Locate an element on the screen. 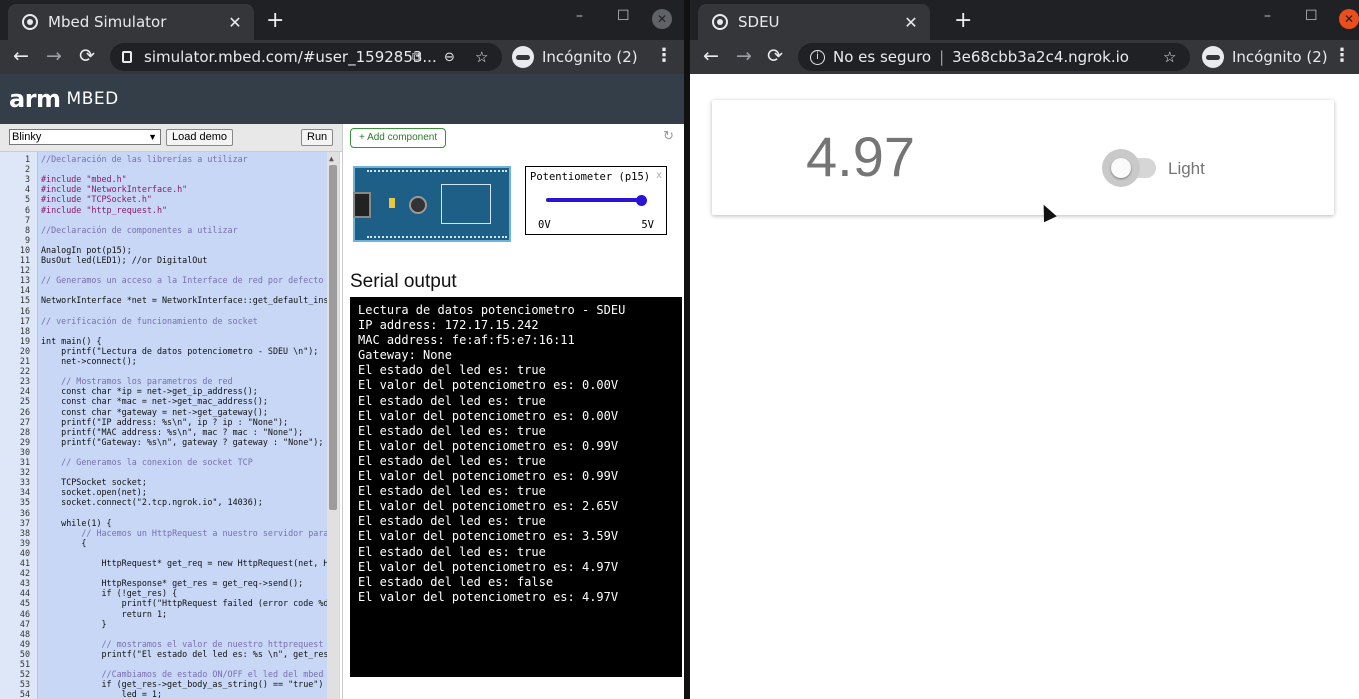 The width and height of the screenshot is (1359, 699). line-number: 45 is located at coordinates (24, 603).